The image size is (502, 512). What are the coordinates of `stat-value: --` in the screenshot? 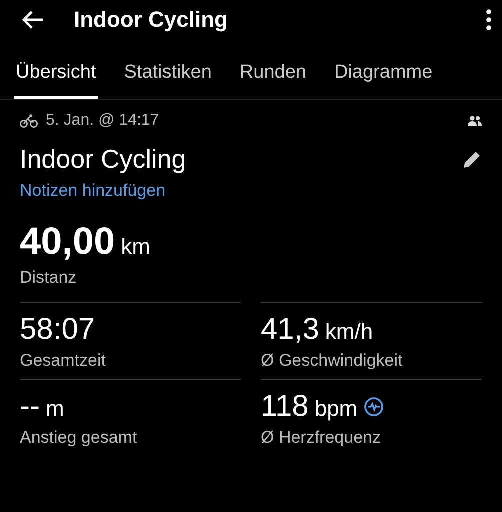 It's located at (30, 407).